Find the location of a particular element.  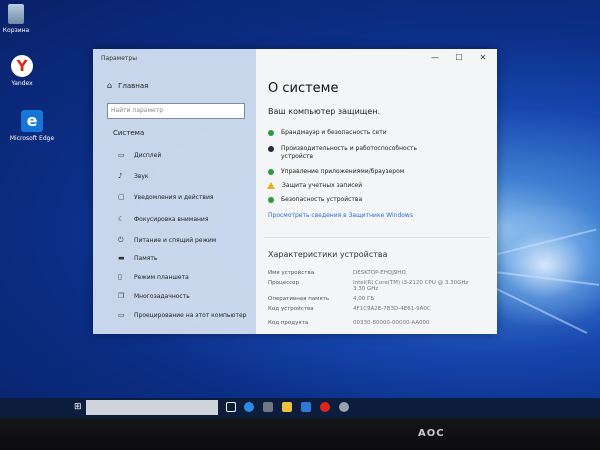

desktop-icon-edge: e Microsoft Edge is located at coordinates (32, 126).